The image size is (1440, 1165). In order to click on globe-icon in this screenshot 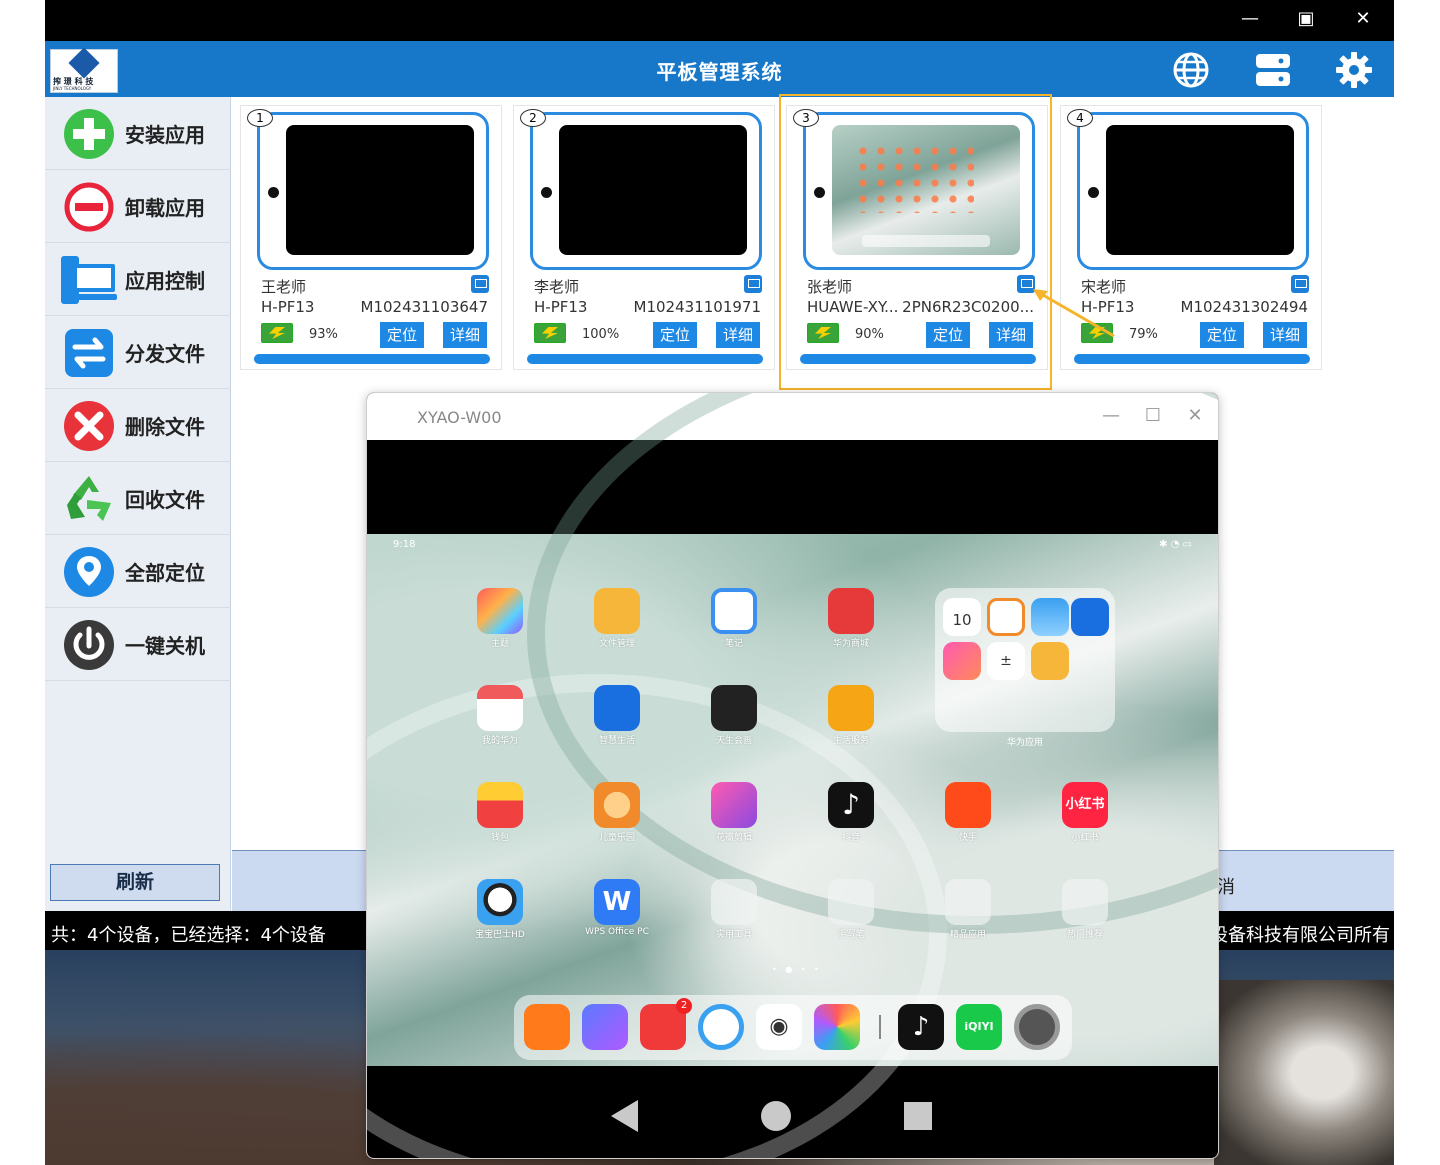, I will do `click(1191, 70)`.